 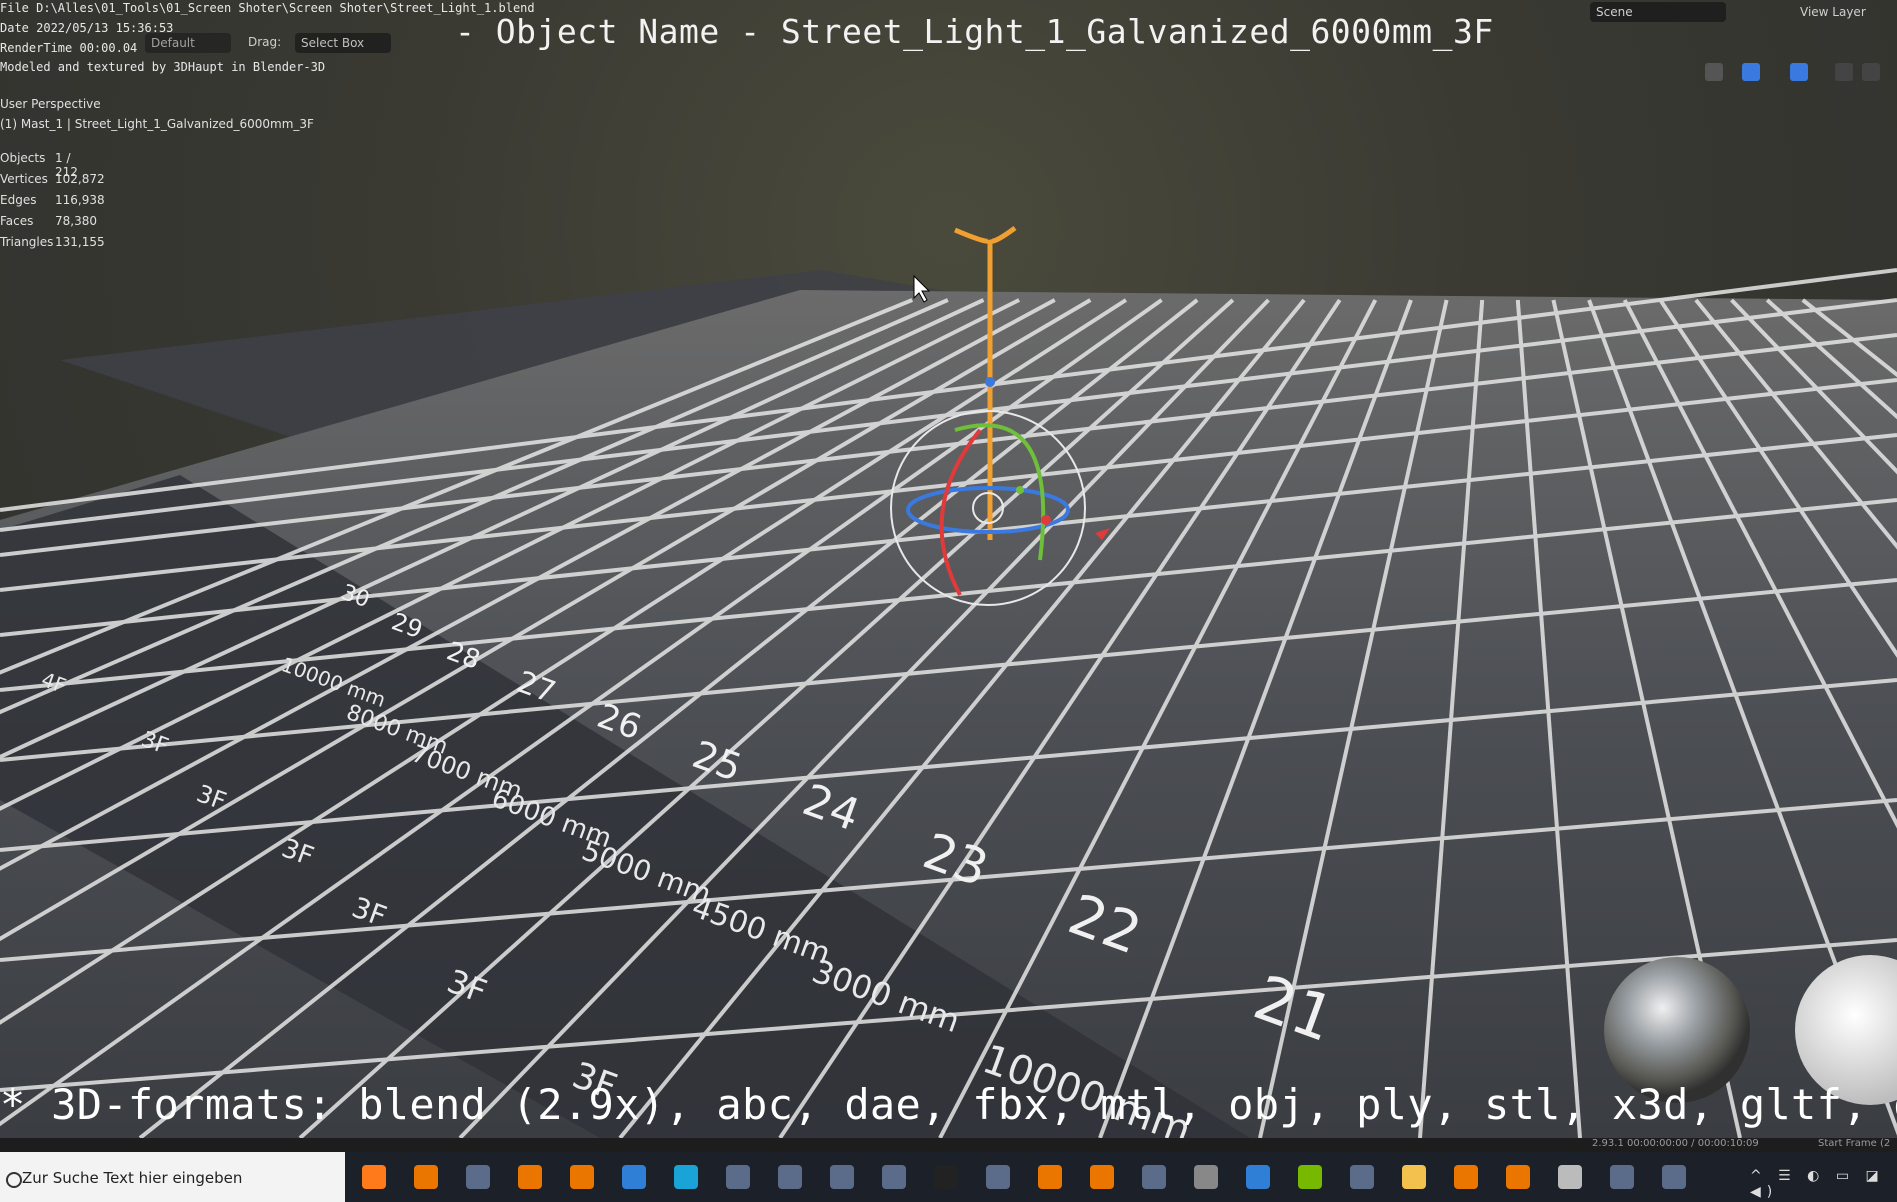 I want to click on calendar-icon, so click(x=1258, y=1177).